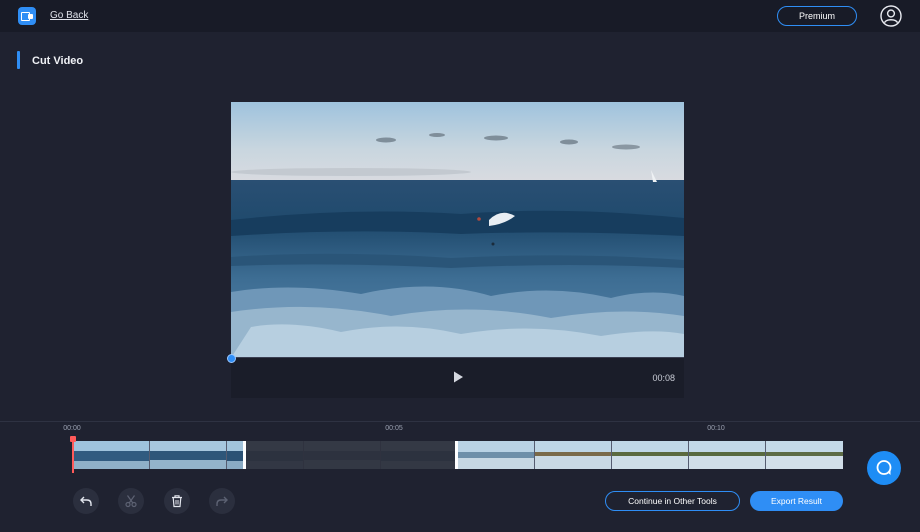 The image size is (920, 532). I want to click on player-controls: 00:08, so click(457, 378).